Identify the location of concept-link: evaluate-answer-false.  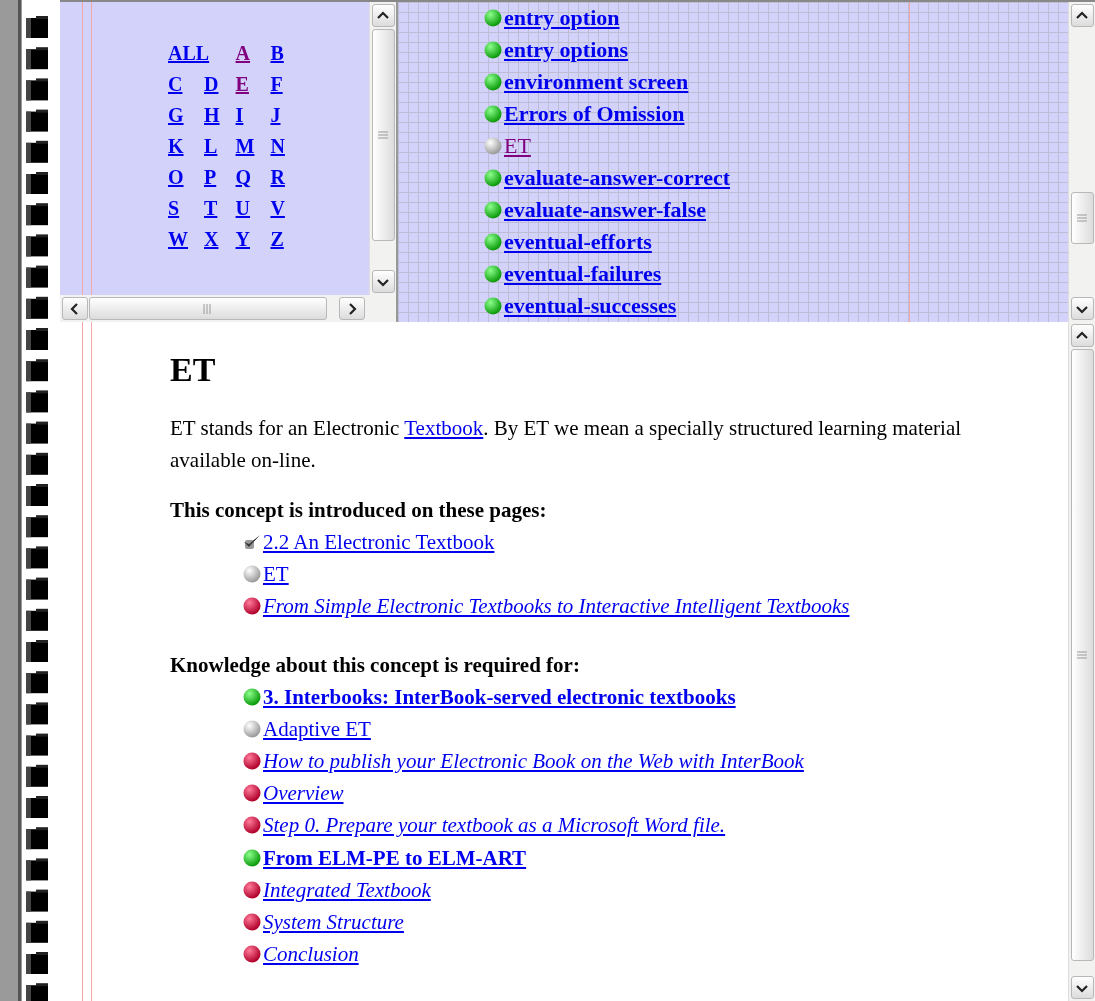
(605, 210).